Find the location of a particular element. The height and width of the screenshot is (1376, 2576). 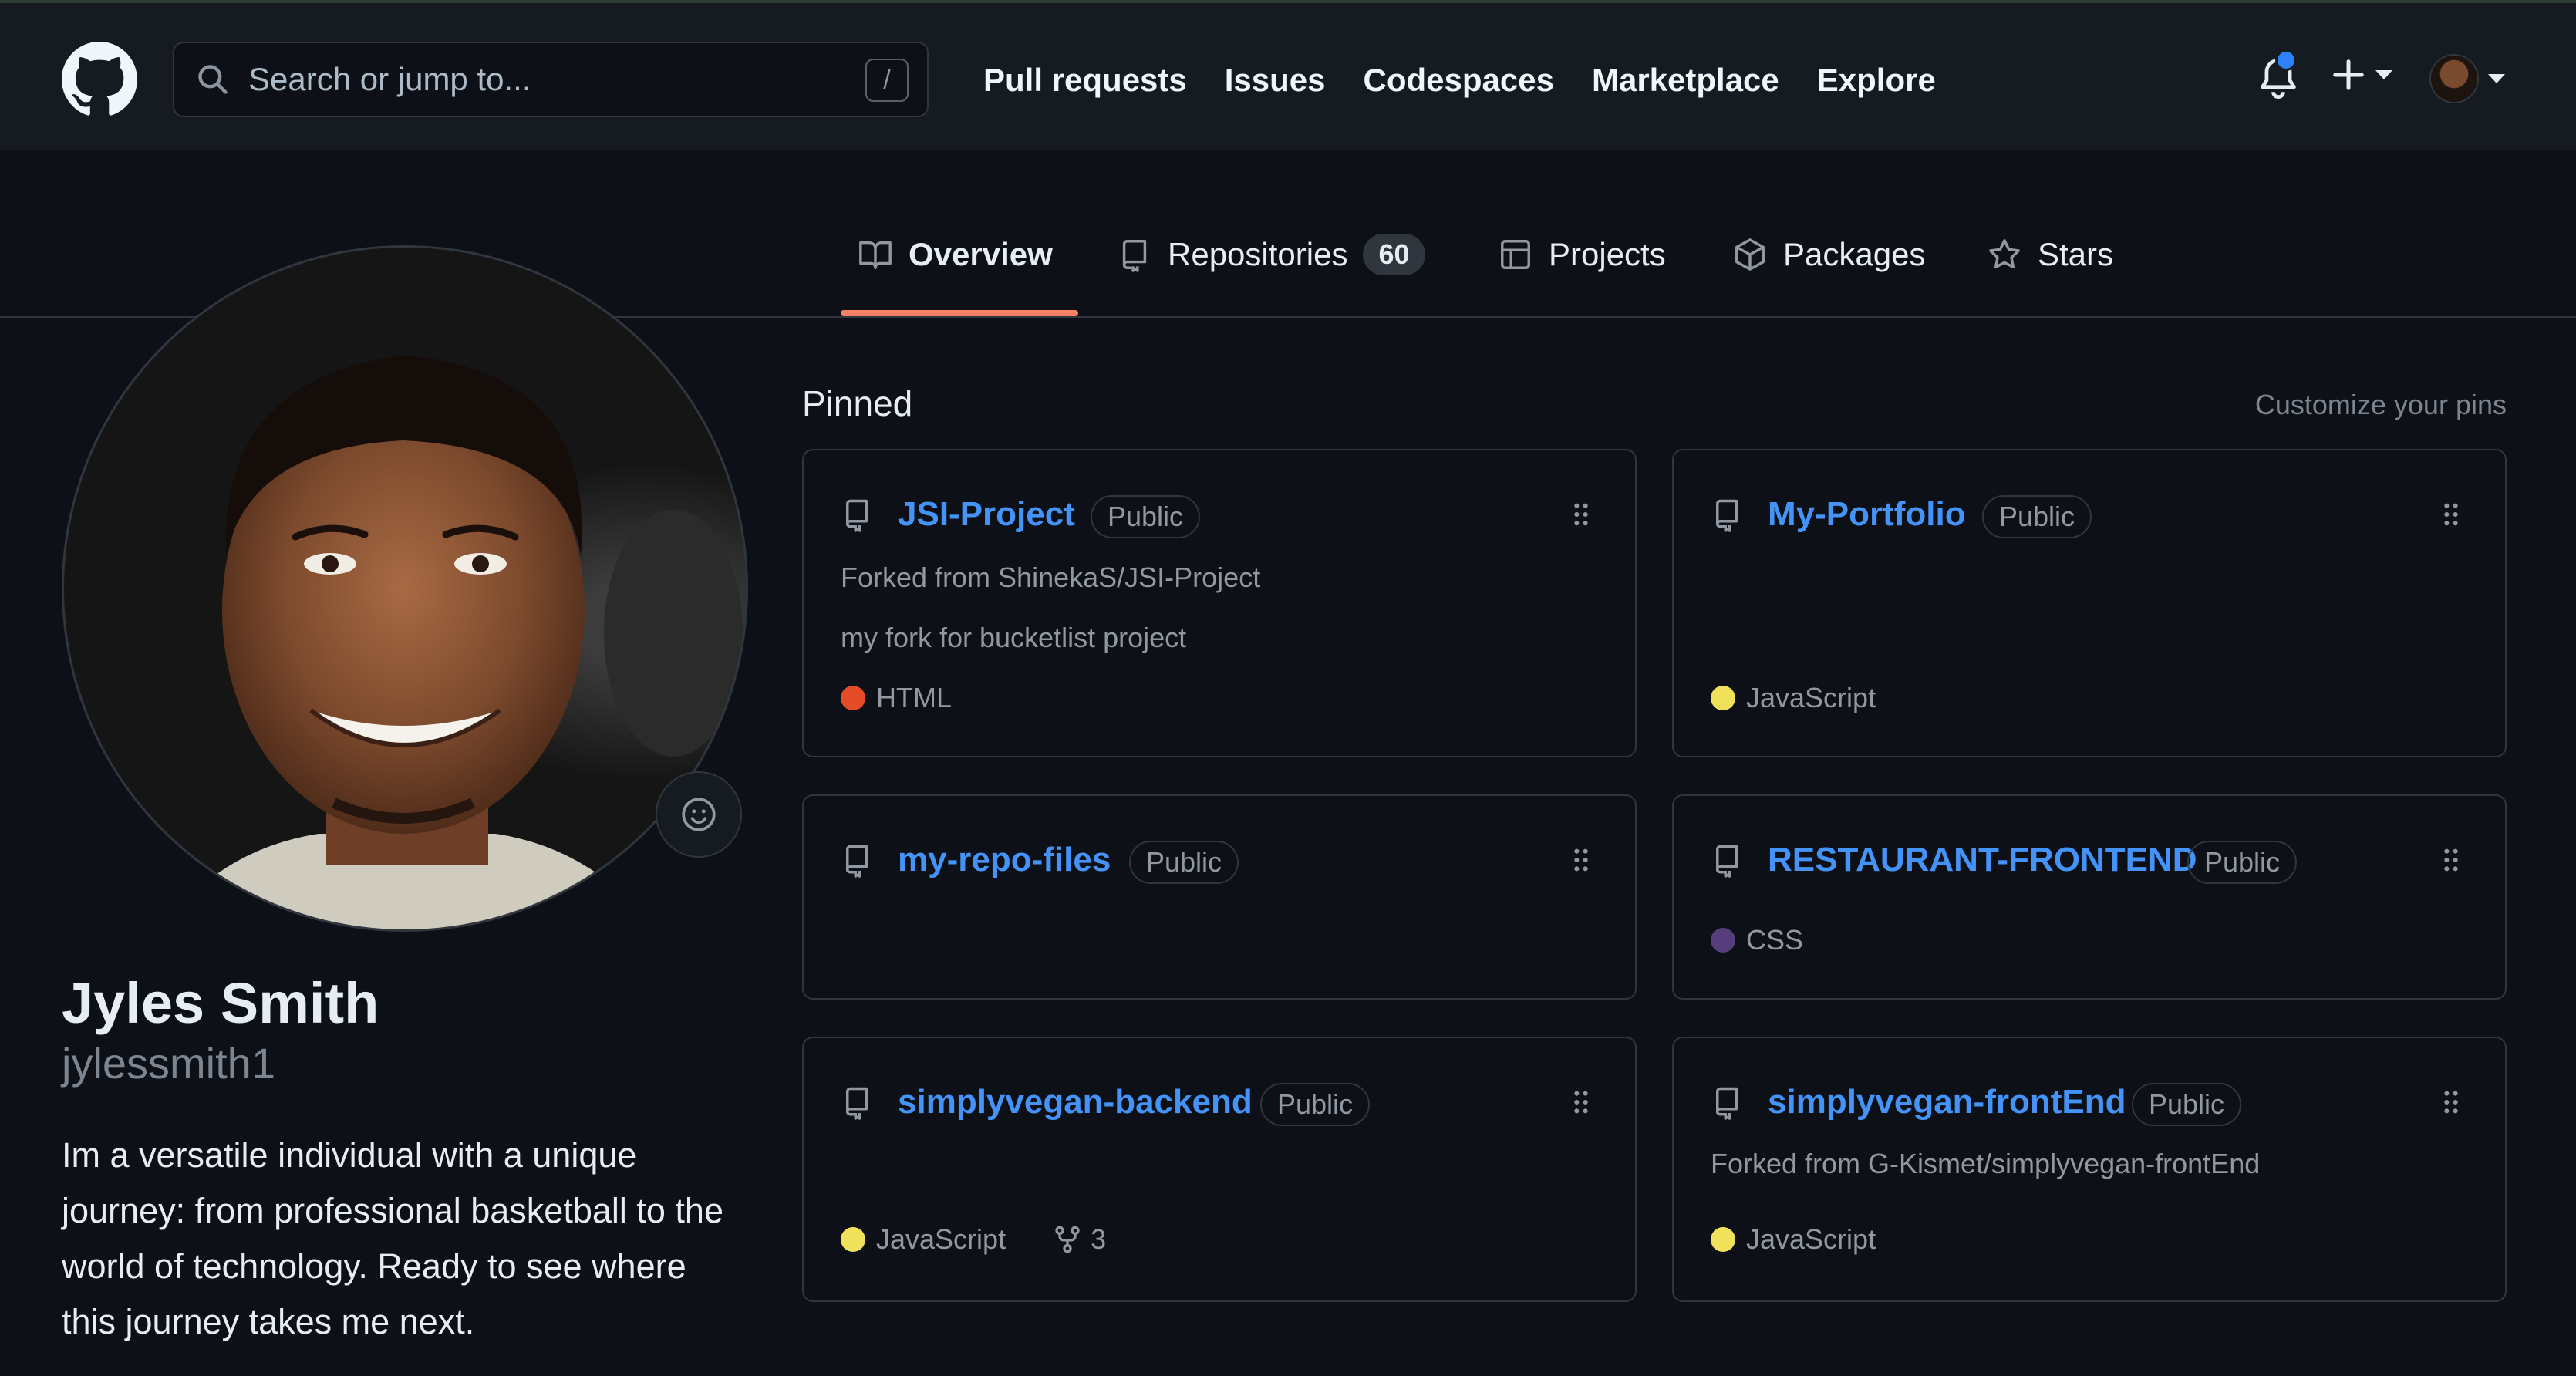

fork-icon is located at coordinates (1067, 1239).